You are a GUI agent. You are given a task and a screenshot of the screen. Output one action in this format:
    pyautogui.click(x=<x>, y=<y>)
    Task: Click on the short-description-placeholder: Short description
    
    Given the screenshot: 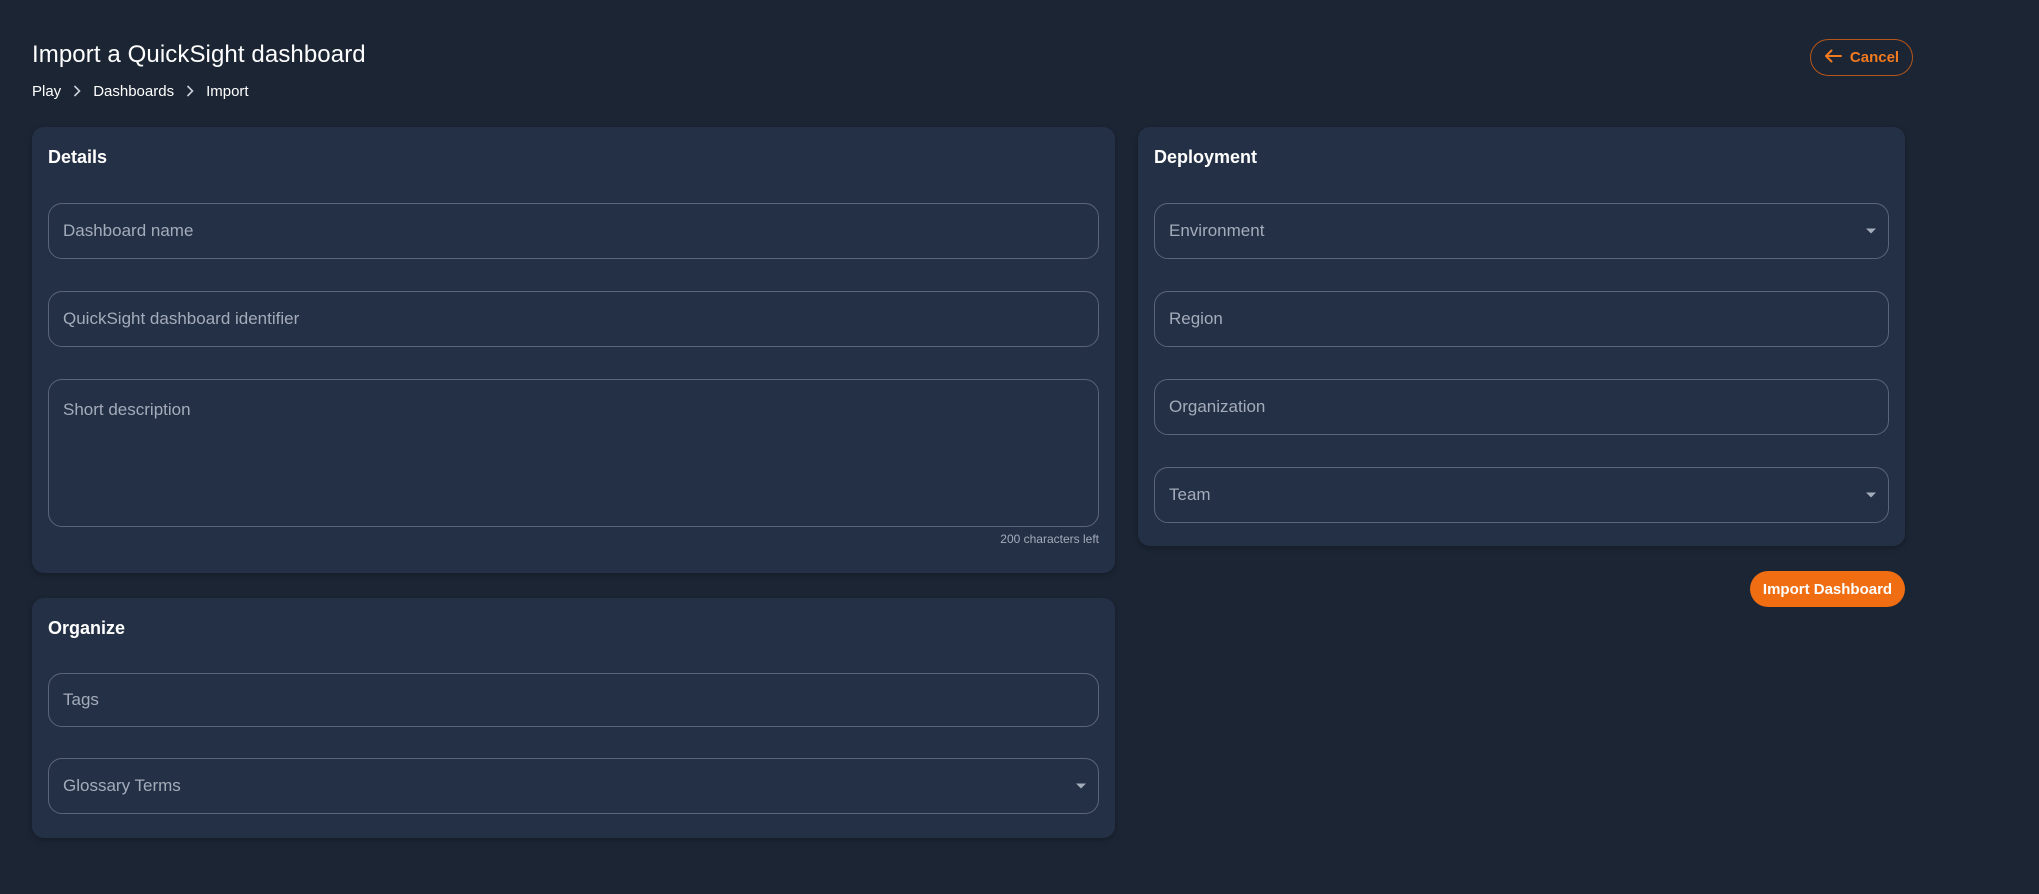 What is the action you would take?
    pyautogui.click(x=127, y=409)
    